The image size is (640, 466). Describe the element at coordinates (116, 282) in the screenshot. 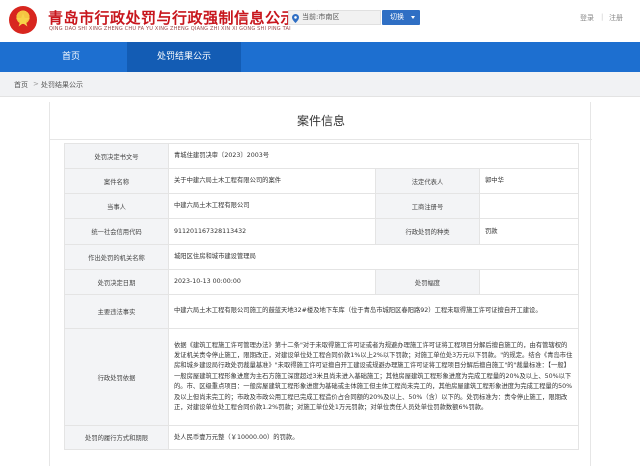

I see `decision-date-label: 处罚决定日期` at that location.